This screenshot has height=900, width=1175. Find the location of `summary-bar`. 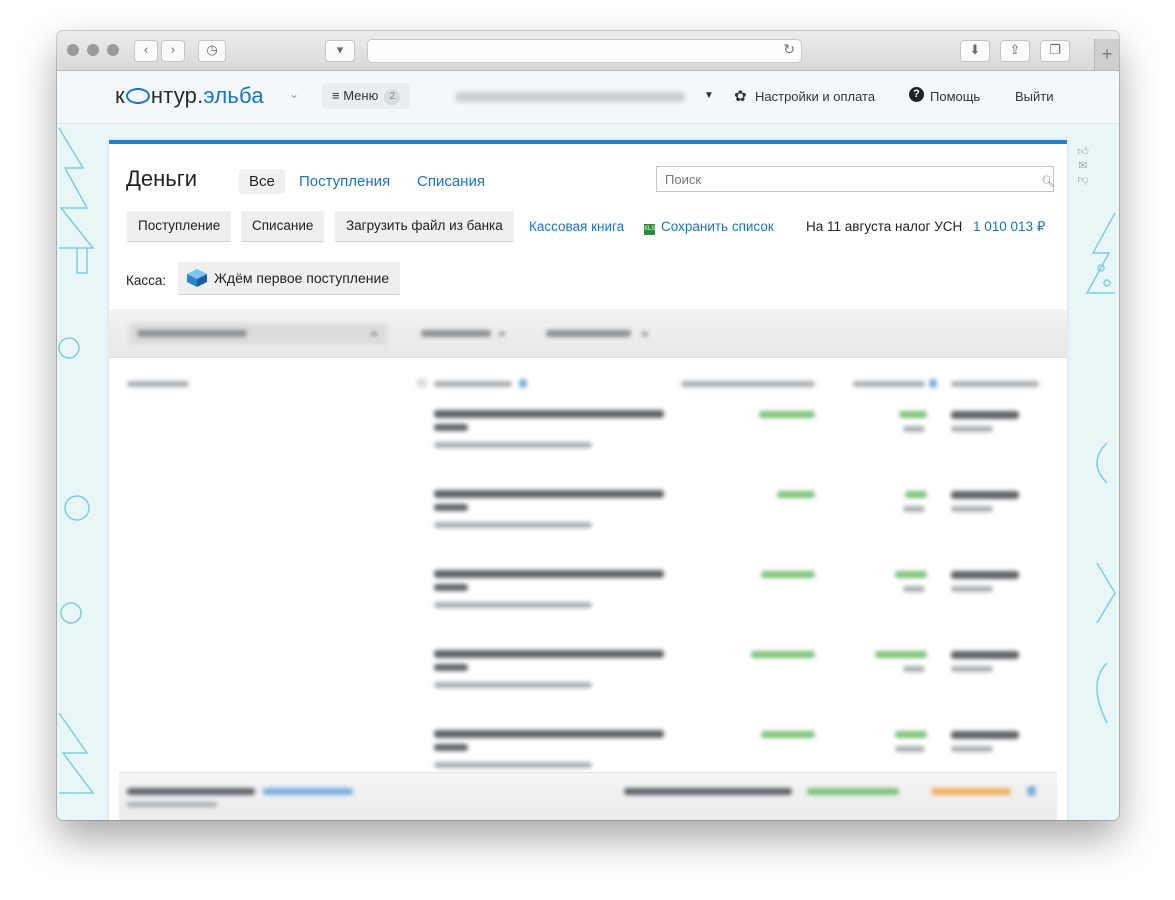

summary-bar is located at coordinates (588, 796).